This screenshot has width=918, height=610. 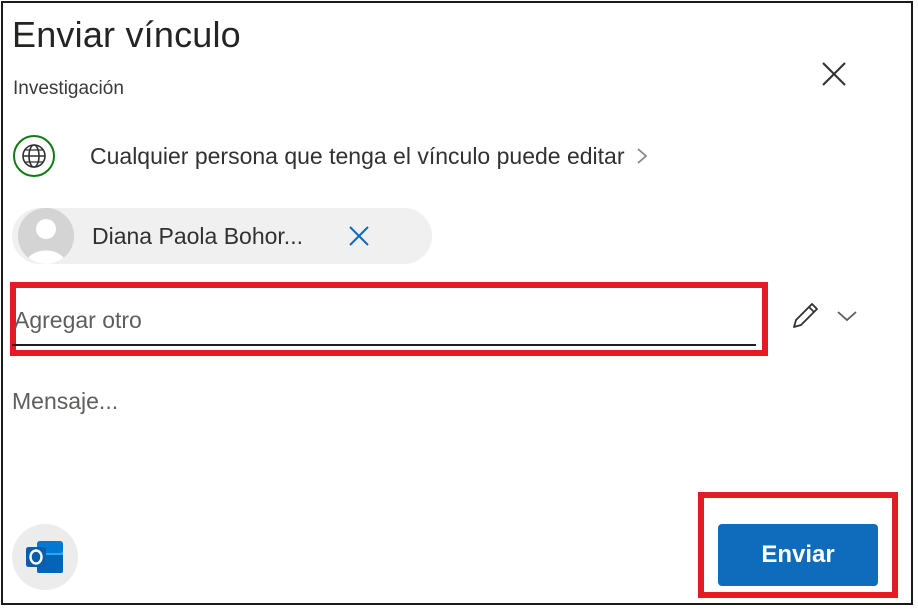 I want to click on close-button, so click(x=834, y=74).